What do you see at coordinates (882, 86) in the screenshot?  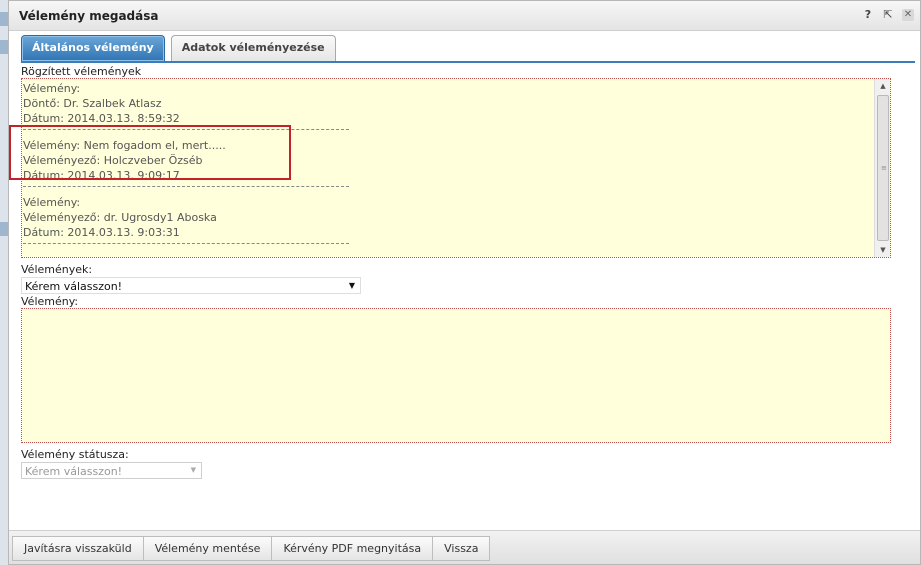 I see `scroll-up-icon: ▲` at bounding box center [882, 86].